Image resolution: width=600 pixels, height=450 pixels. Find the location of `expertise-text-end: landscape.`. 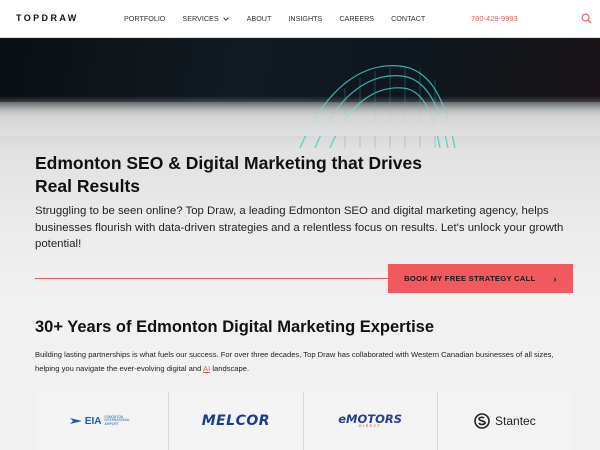

expertise-text-end: landscape. is located at coordinates (230, 368).